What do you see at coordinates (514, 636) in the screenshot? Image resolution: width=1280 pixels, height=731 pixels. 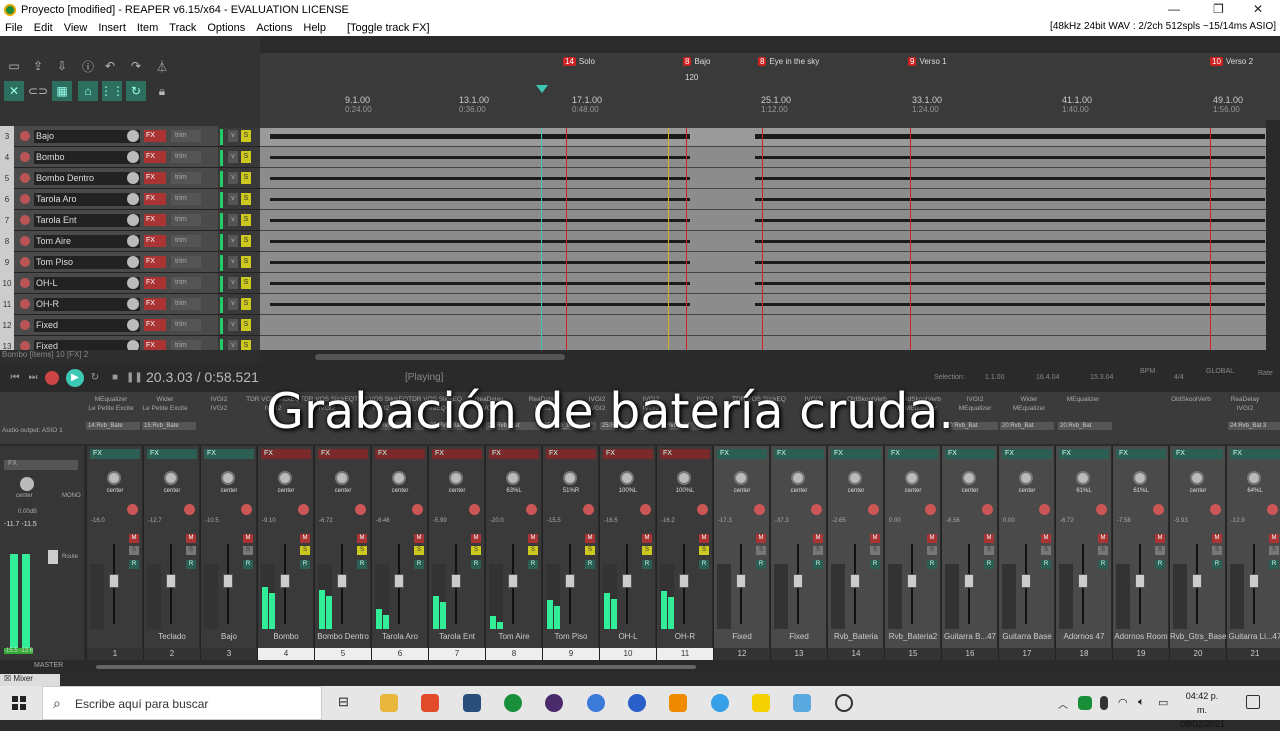 I see `strip-track-name: Tom Aire` at bounding box center [514, 636].